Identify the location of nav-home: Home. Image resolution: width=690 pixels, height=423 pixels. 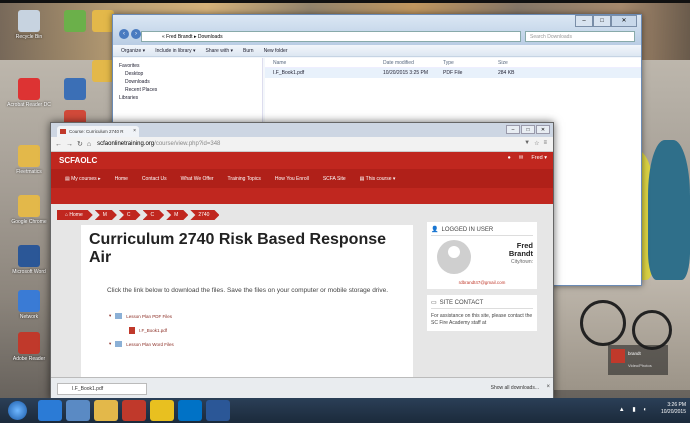
(121, 179).